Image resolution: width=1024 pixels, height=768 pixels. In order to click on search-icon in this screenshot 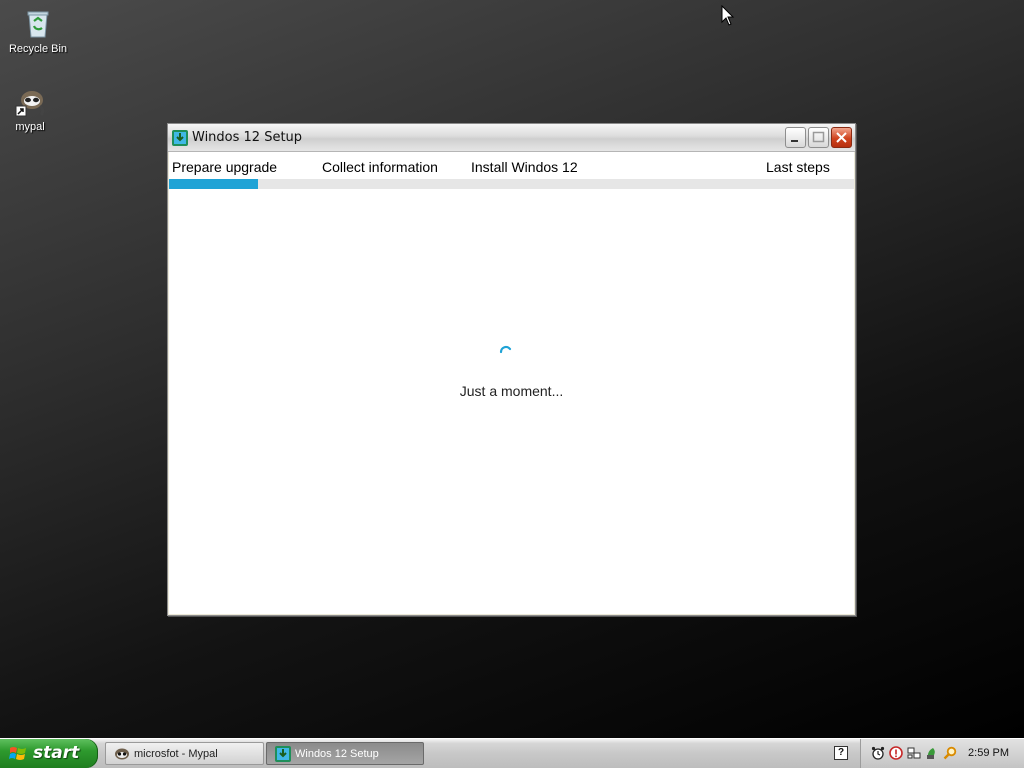, I will do `click(950, 753)`.